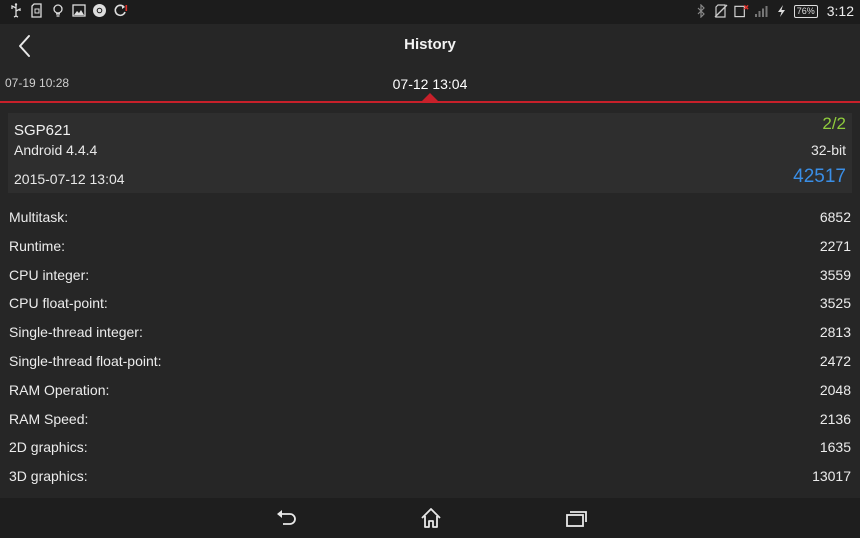 The width and height of the screenshot is (860, 538). Describe the element at coordinates (85, 360) in the screenshot. I see `score-label: Single-thread float-point:` at that location.